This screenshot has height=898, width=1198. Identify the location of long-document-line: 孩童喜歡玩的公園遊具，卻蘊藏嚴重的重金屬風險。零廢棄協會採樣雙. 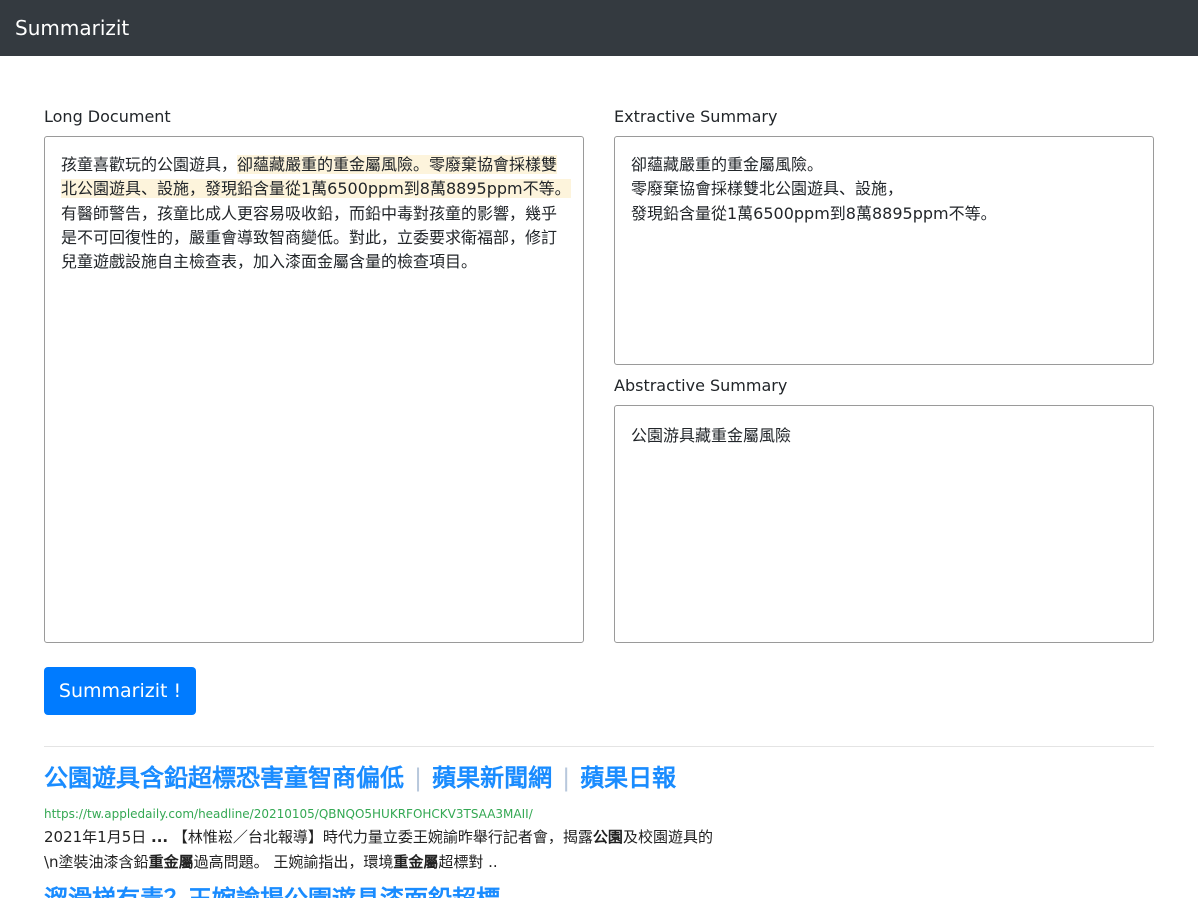
(312, 165).